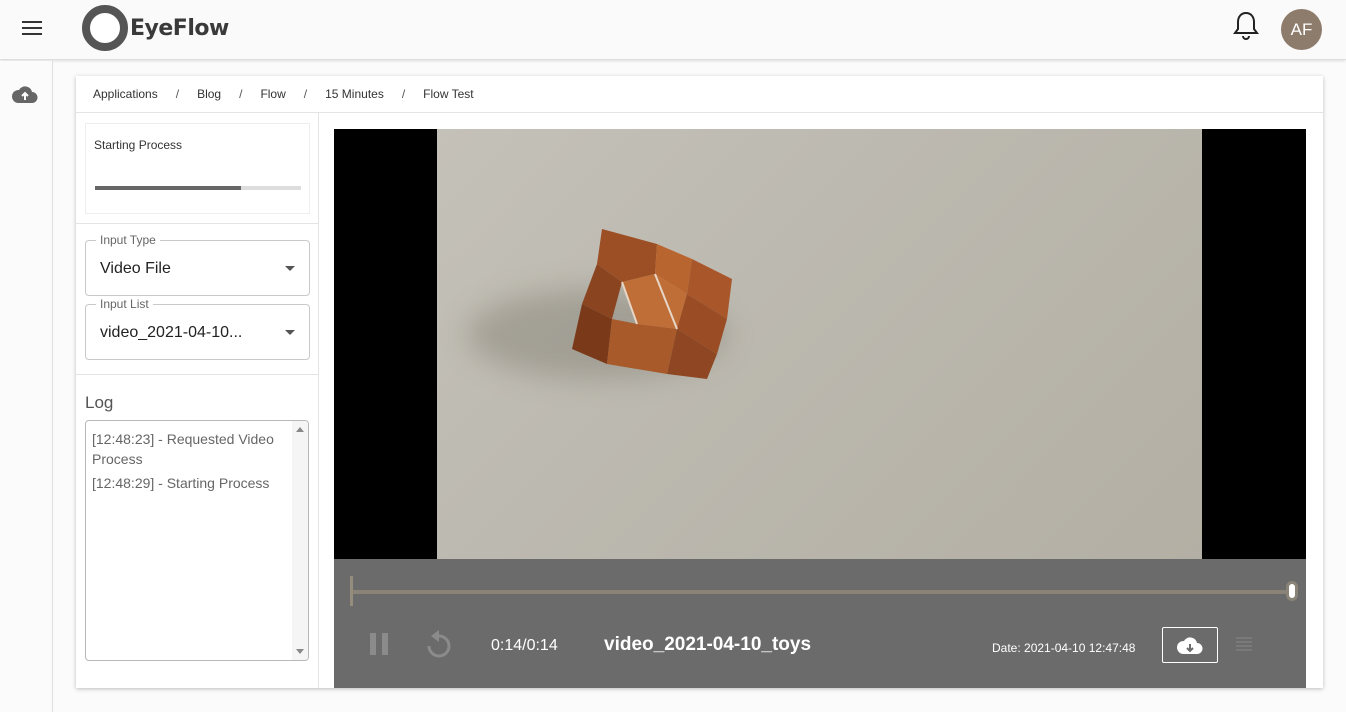  Describe the element at coordinates (183, 449) in the screenshot. I see `log-line: [12:48:23] - Requested Video Process` at that location.